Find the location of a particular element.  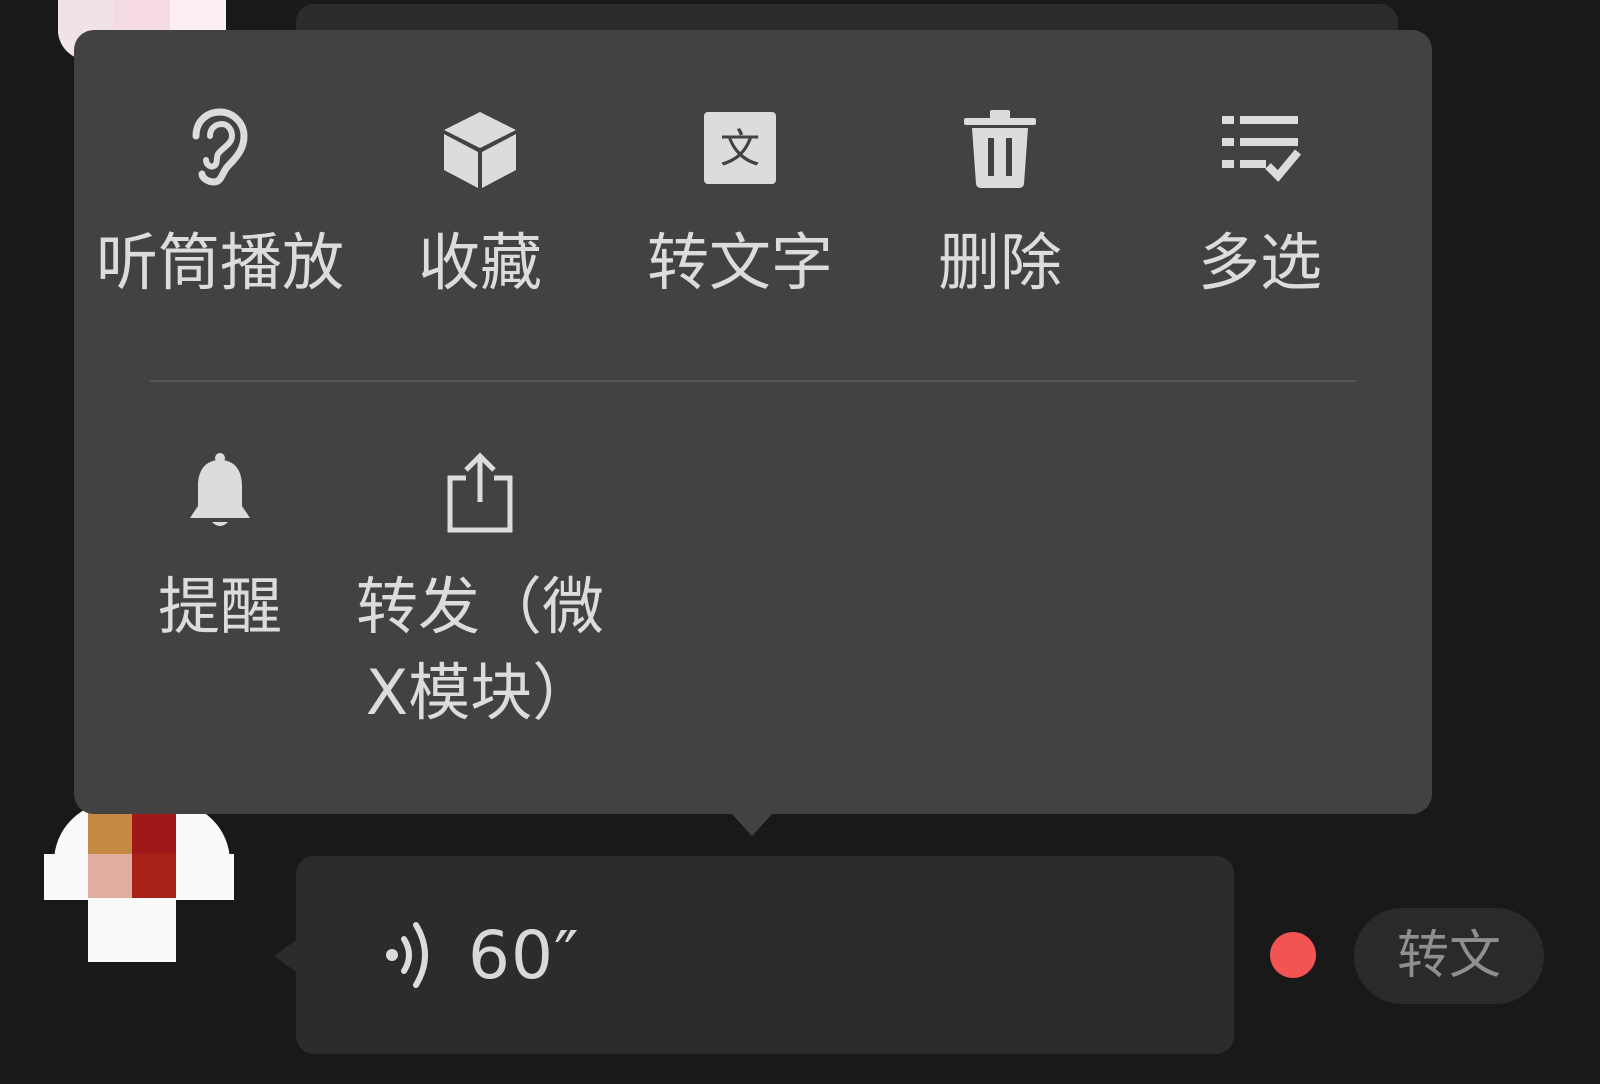

menu-item-favorite: 收藏 is located at coordinates (480, 206).